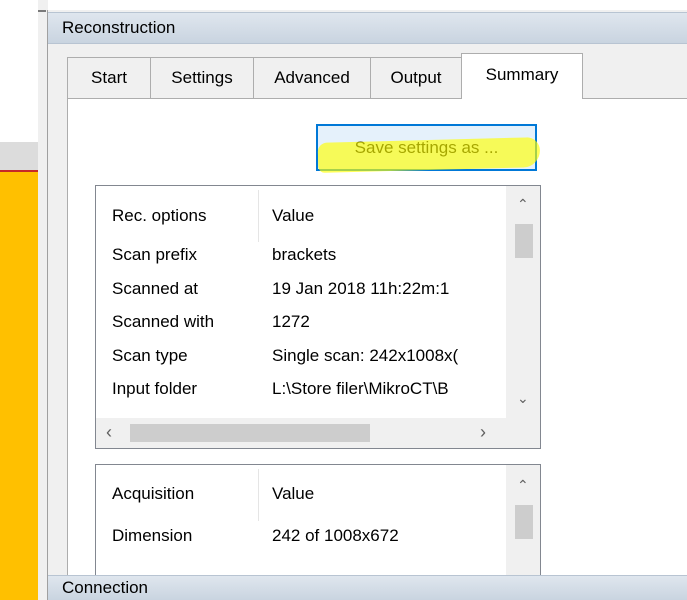  I want to click on list-item-key: Input folder, so click(154, 389).